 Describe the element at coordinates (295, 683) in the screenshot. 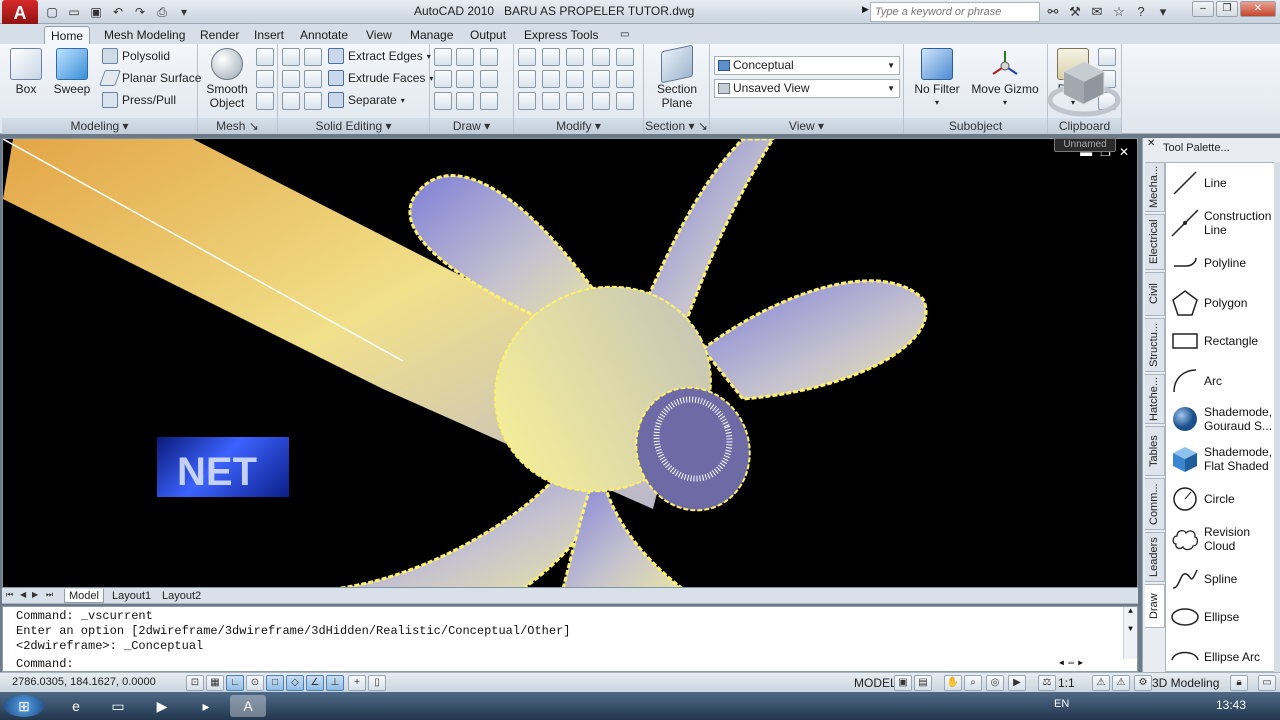

I see `3d-osnap-icon: ◇` at that location.